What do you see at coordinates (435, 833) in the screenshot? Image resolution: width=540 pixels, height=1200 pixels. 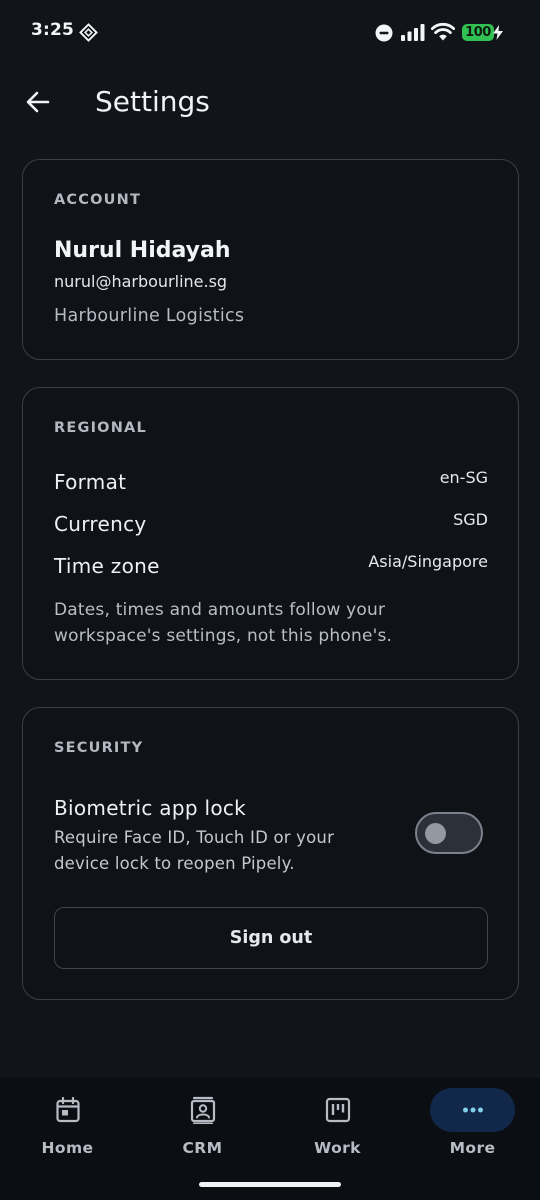 I see `toggle-knob` at bounding box center [435, 833].